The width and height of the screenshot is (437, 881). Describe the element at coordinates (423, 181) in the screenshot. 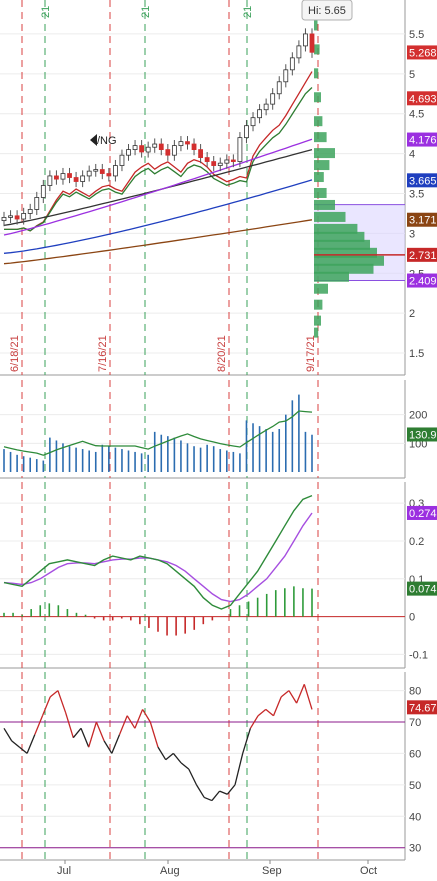

I see `price-tag: 3.665` at that location.